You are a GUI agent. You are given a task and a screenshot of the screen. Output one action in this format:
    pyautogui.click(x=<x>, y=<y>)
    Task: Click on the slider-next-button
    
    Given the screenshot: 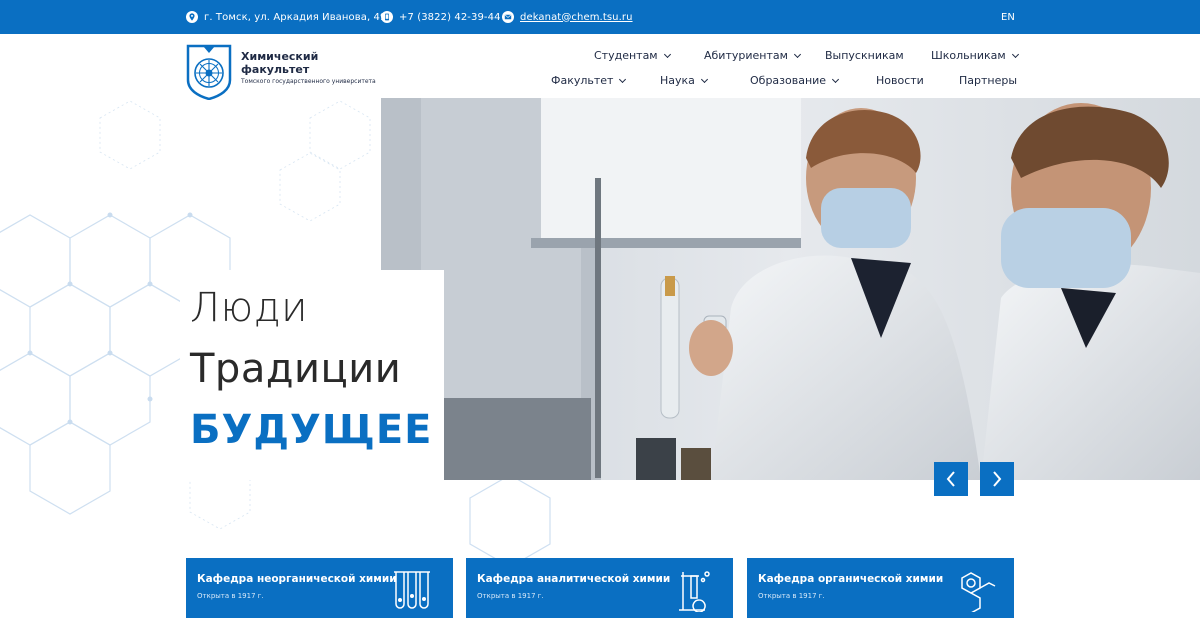 What is the action you would take?
    pyautogui.click(x=997, y=479)
    